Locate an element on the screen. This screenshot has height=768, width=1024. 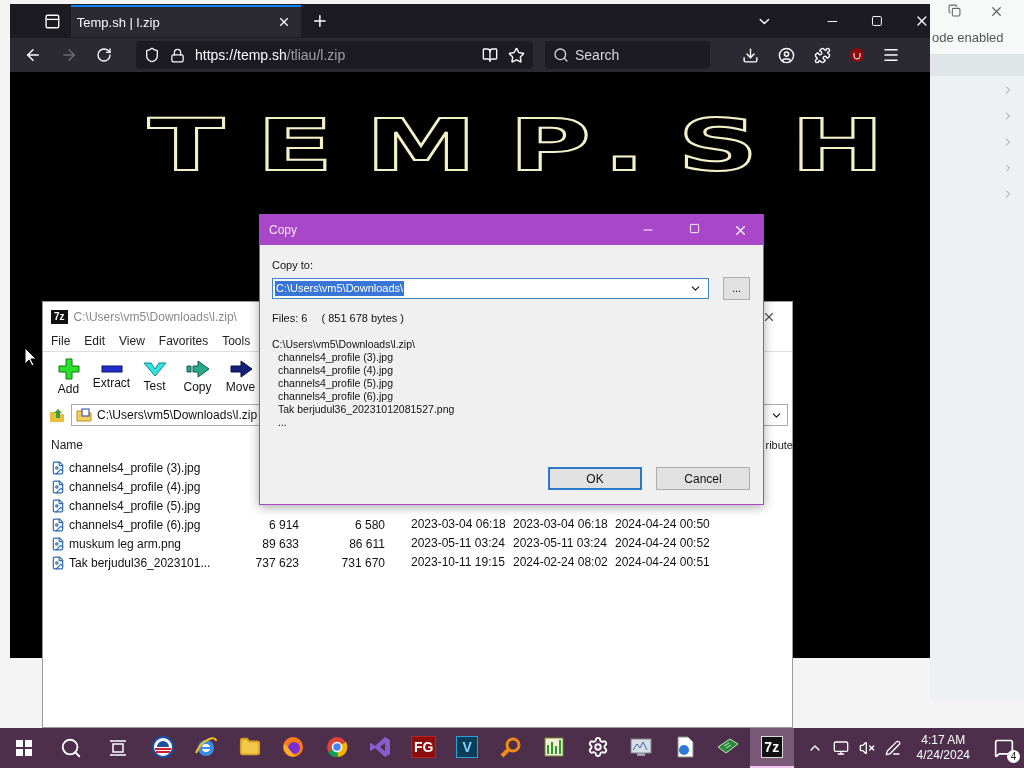
pen-icon is located at coordinates (892, 748).